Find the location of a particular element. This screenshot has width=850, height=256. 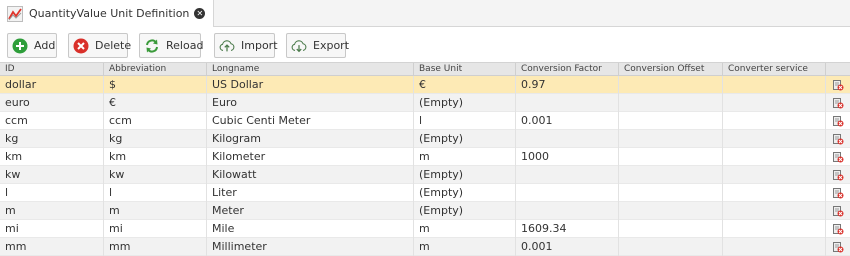

cell-longname: Kilowatt is located at coordinates (309, 175).